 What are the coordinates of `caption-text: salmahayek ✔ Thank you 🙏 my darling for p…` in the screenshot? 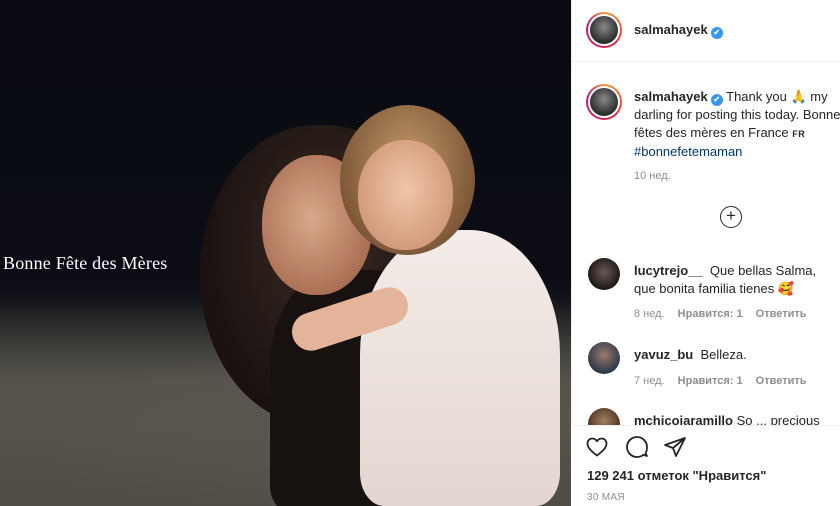 It's located at (737, 124).